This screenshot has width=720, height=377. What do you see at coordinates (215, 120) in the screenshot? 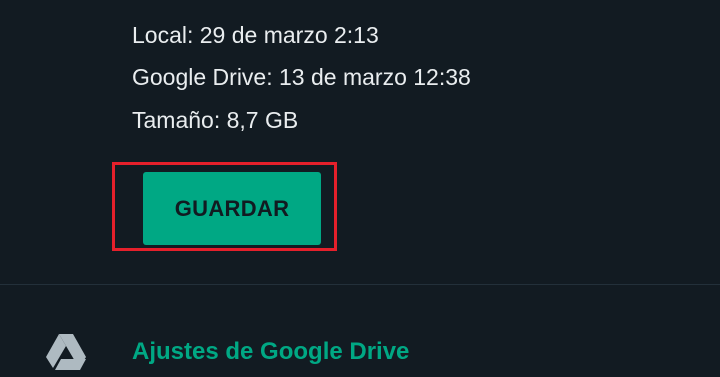
I see `backup-size: Tamaño: 8,7 GB` at bounding box center [215, 120].